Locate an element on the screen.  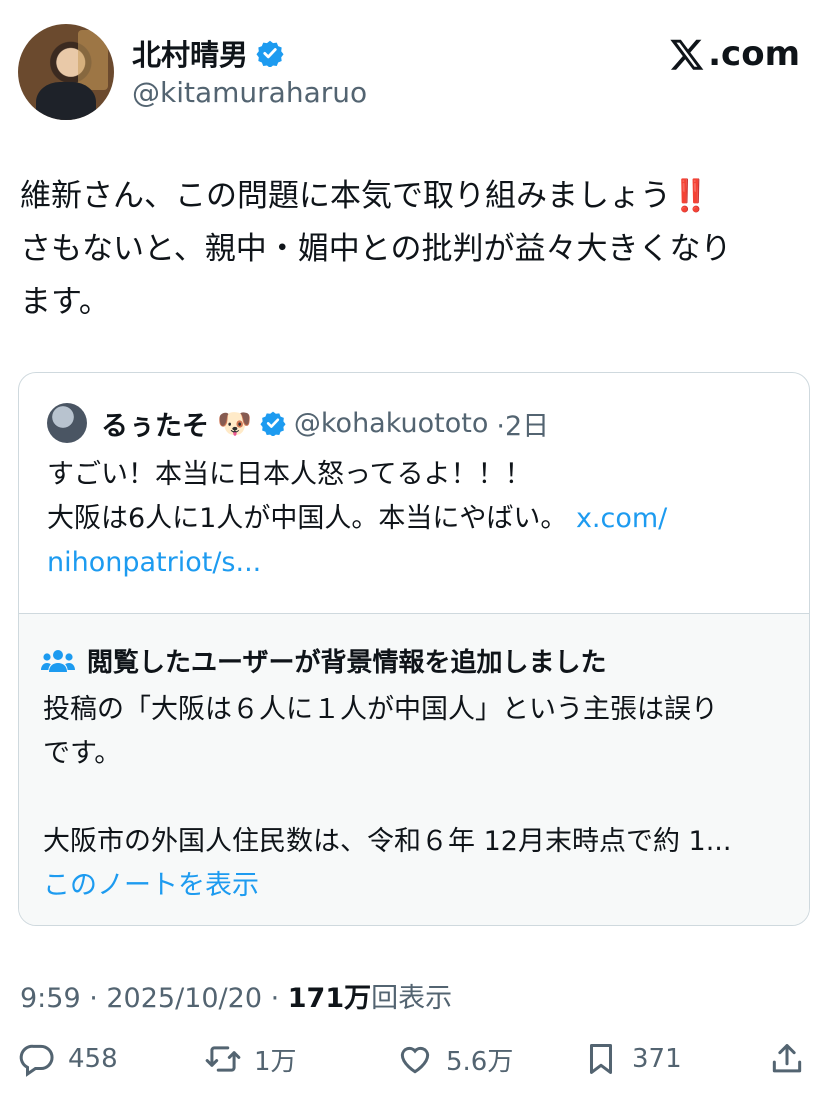
post-meta: 9:59 · 2025/10/20 · 171万回表示 is located at coordinates (236, 995).